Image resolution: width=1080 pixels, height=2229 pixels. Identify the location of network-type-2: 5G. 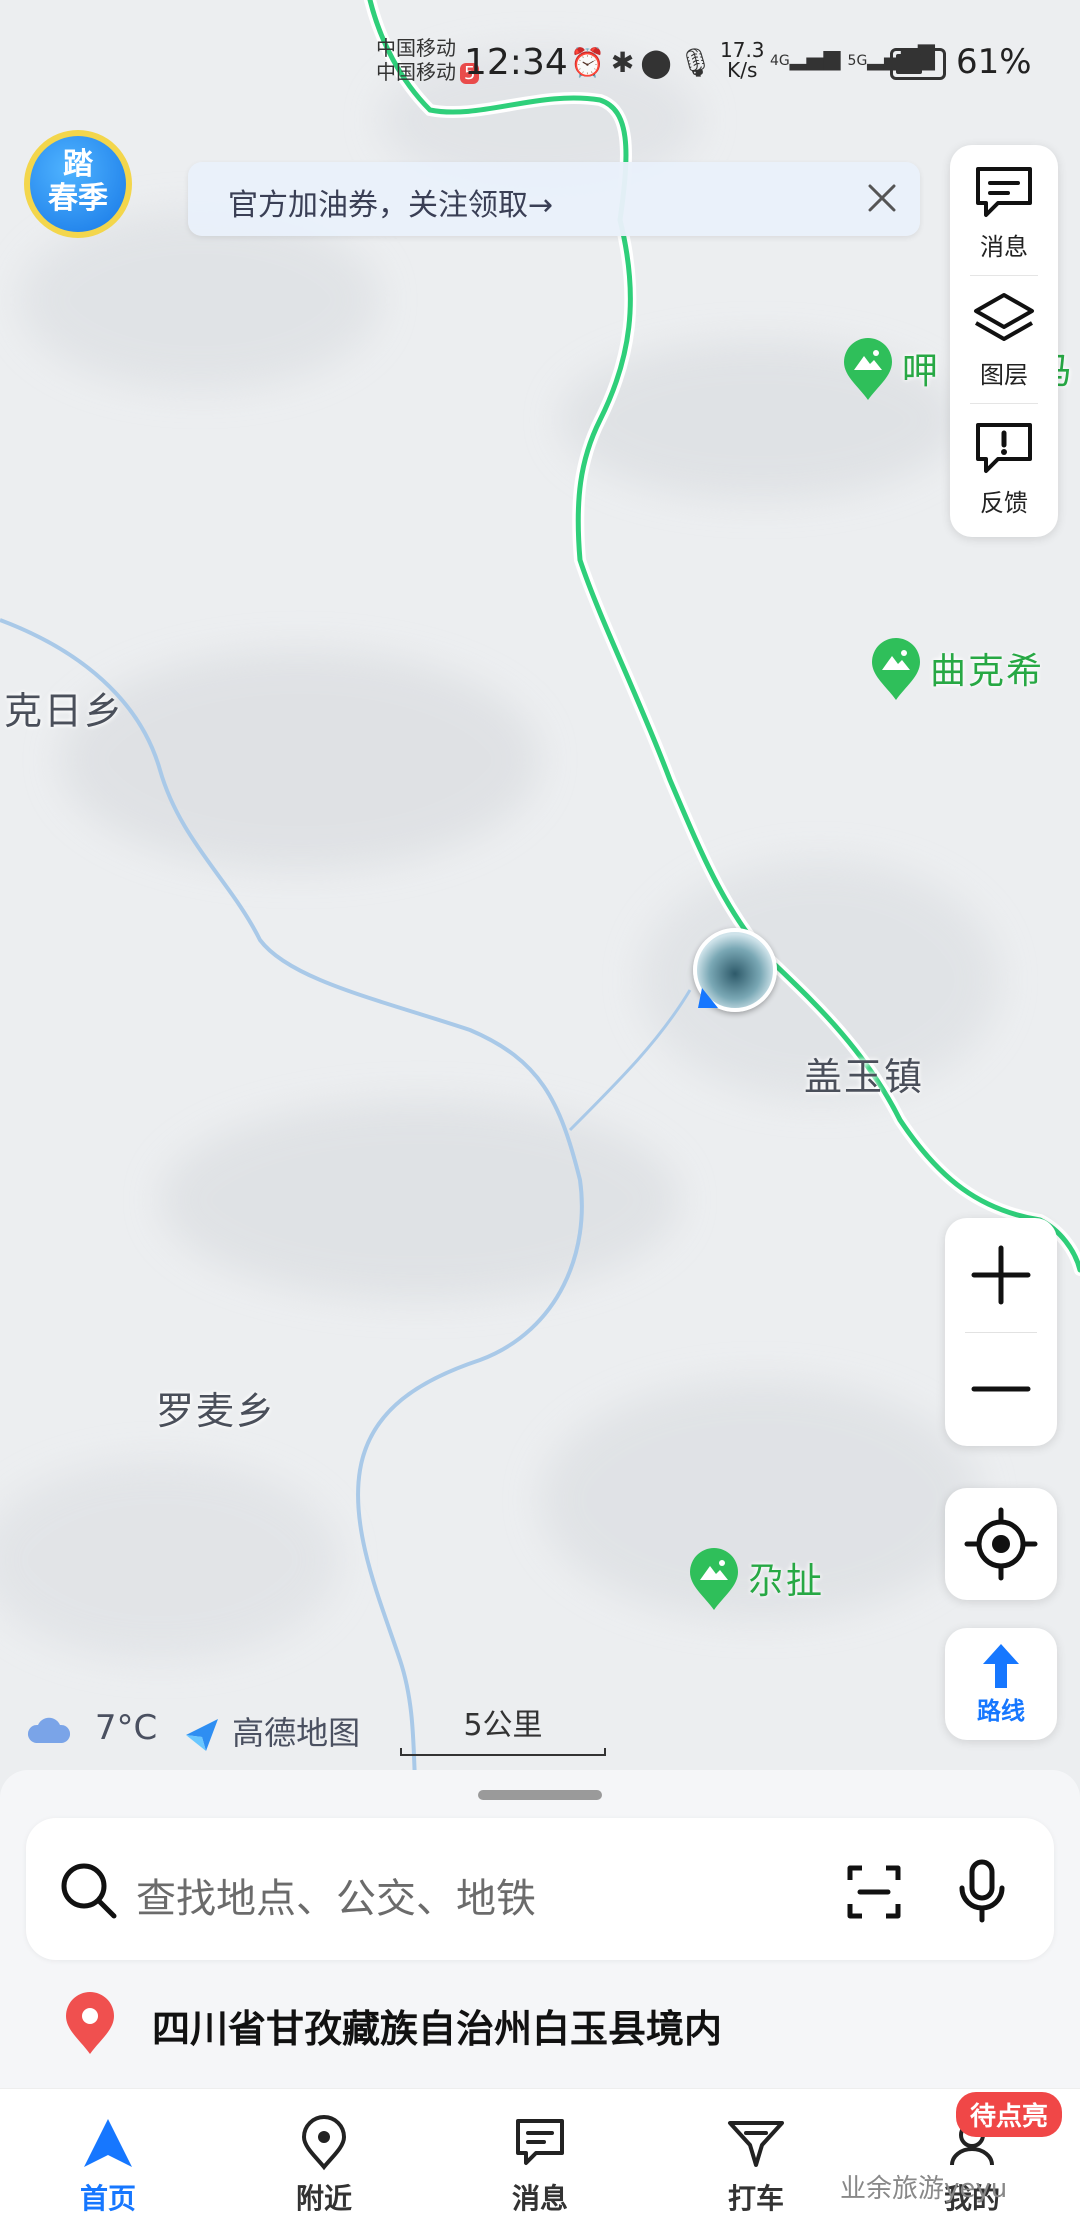
(857, 61).